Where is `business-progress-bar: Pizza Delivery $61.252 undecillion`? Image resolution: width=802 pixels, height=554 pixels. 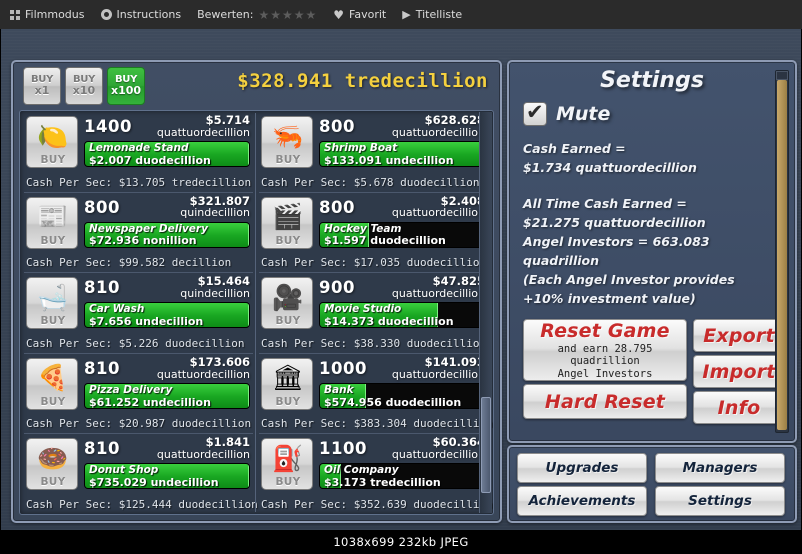 business-progress-bar: Pizza Delivery $61.252 undecillion is located at coordinates (167, 395).